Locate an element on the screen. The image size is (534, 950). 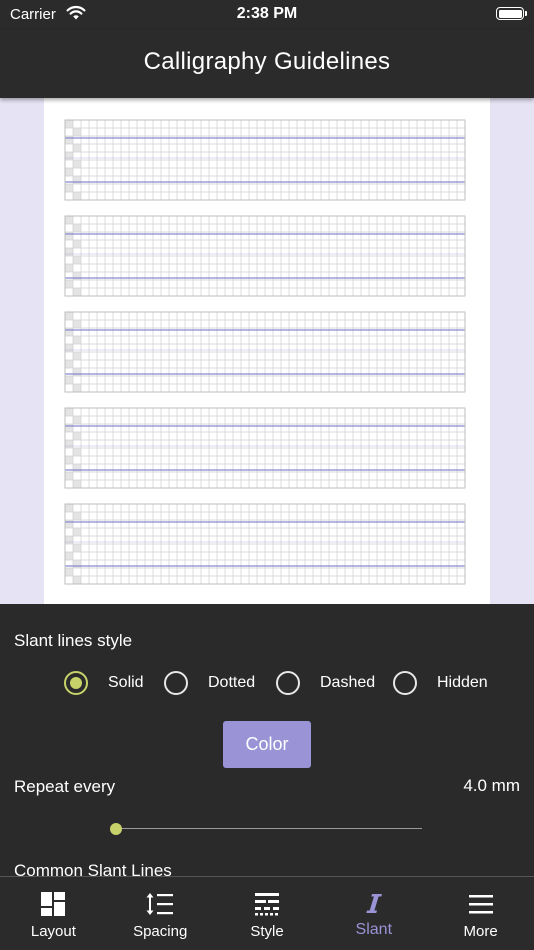
repeat-value: 4.0 mm is located at coordinates (491, 785).